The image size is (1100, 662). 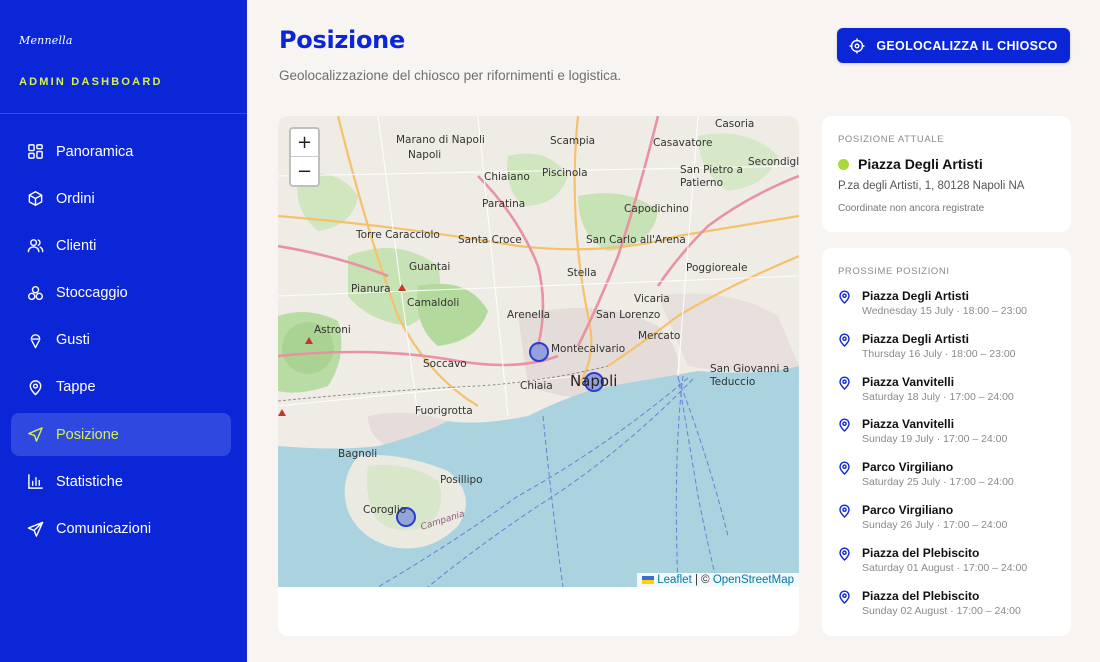 What do you see at coordinates (931, 186) in the screenshot?
I see `current-position-address: P.za degli Artisti, 1, 80128 Napoli NA` at bounding box center [931, 186].